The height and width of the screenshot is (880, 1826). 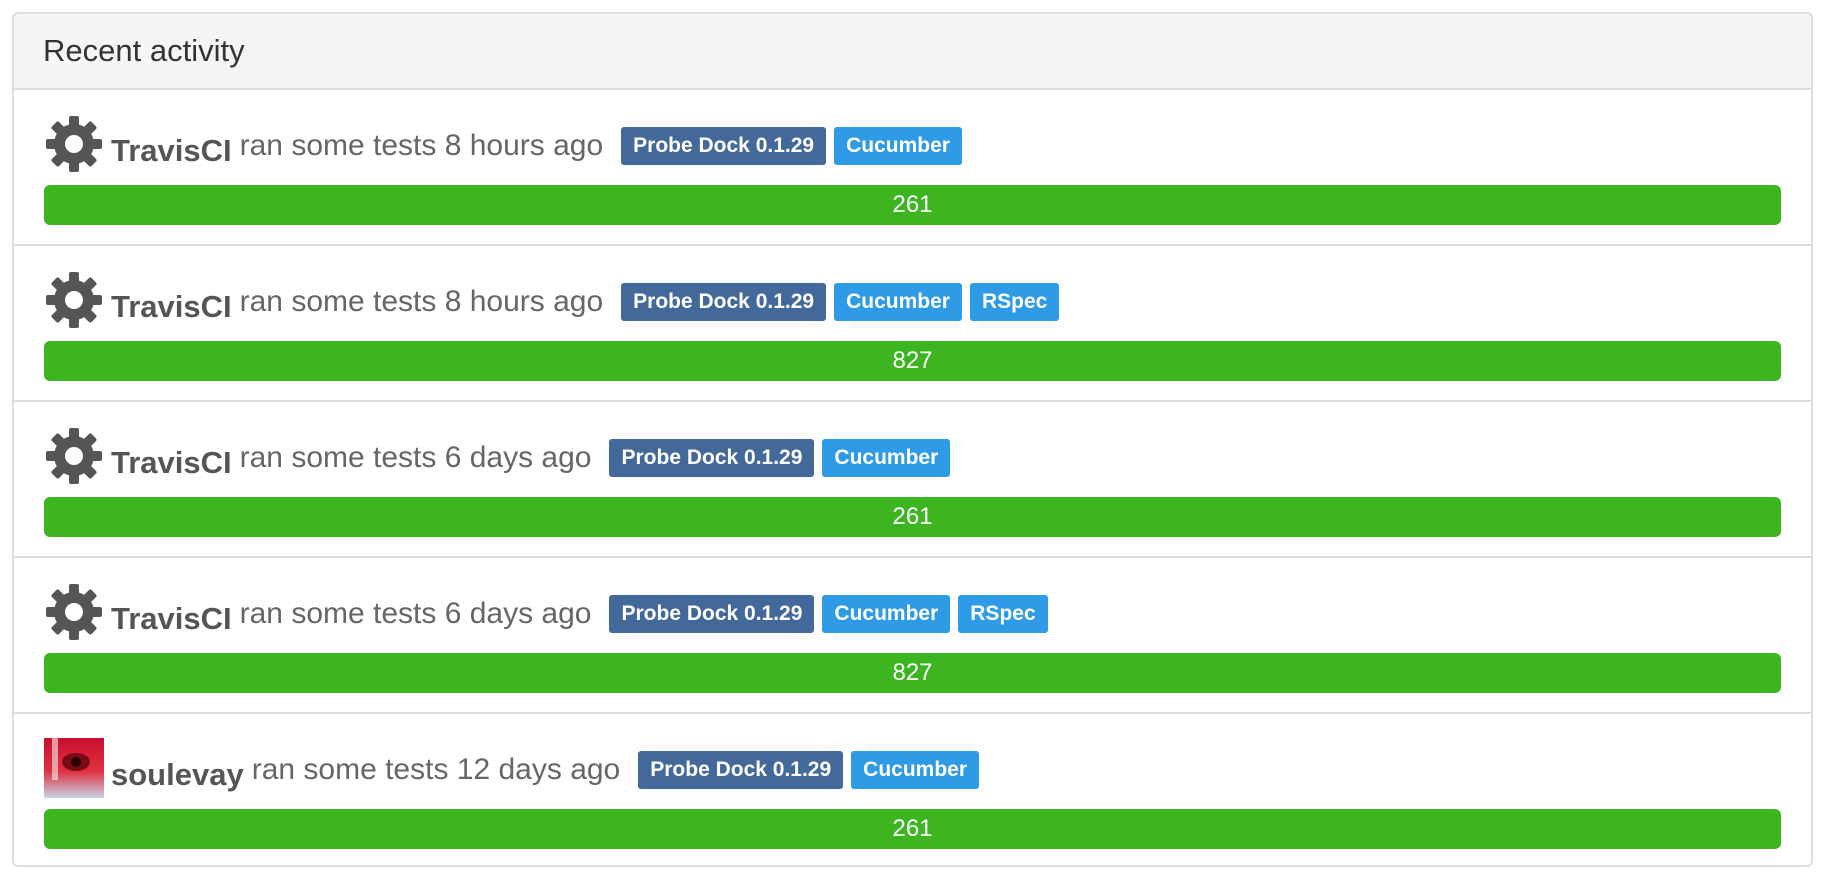 I want to click on panel-header: Recent activity, so click(x=912, y=52).